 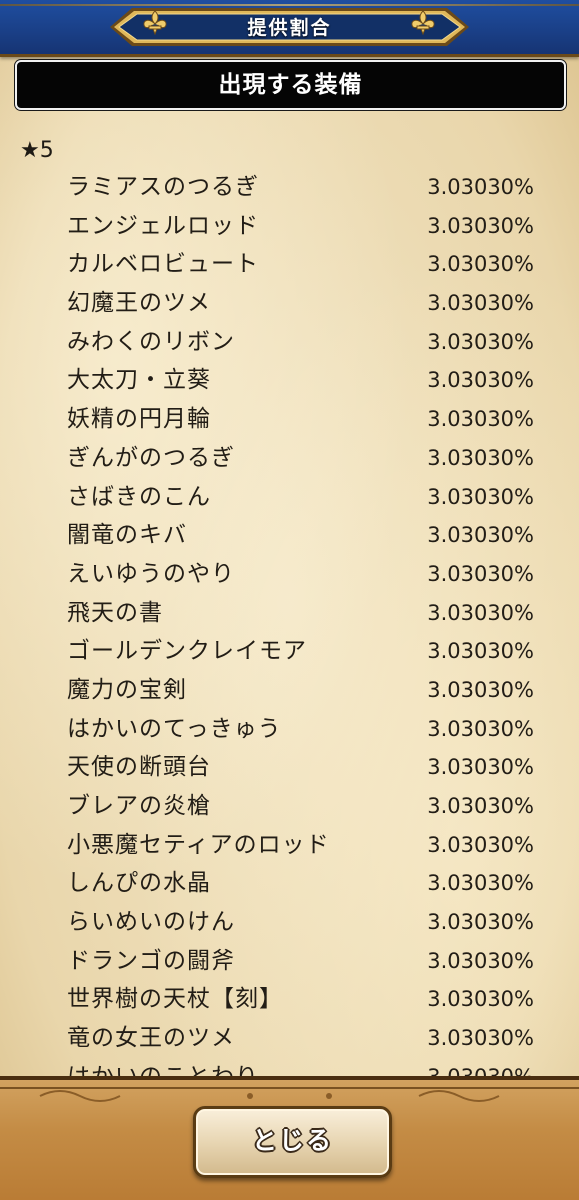 I want to click on section-title: 出現する装備, so click(x=290, y=85).